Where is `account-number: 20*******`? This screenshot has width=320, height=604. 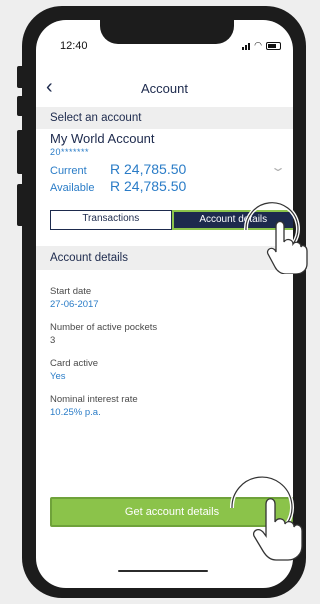
account-number: 20******* is located at coordinates (70, 152).